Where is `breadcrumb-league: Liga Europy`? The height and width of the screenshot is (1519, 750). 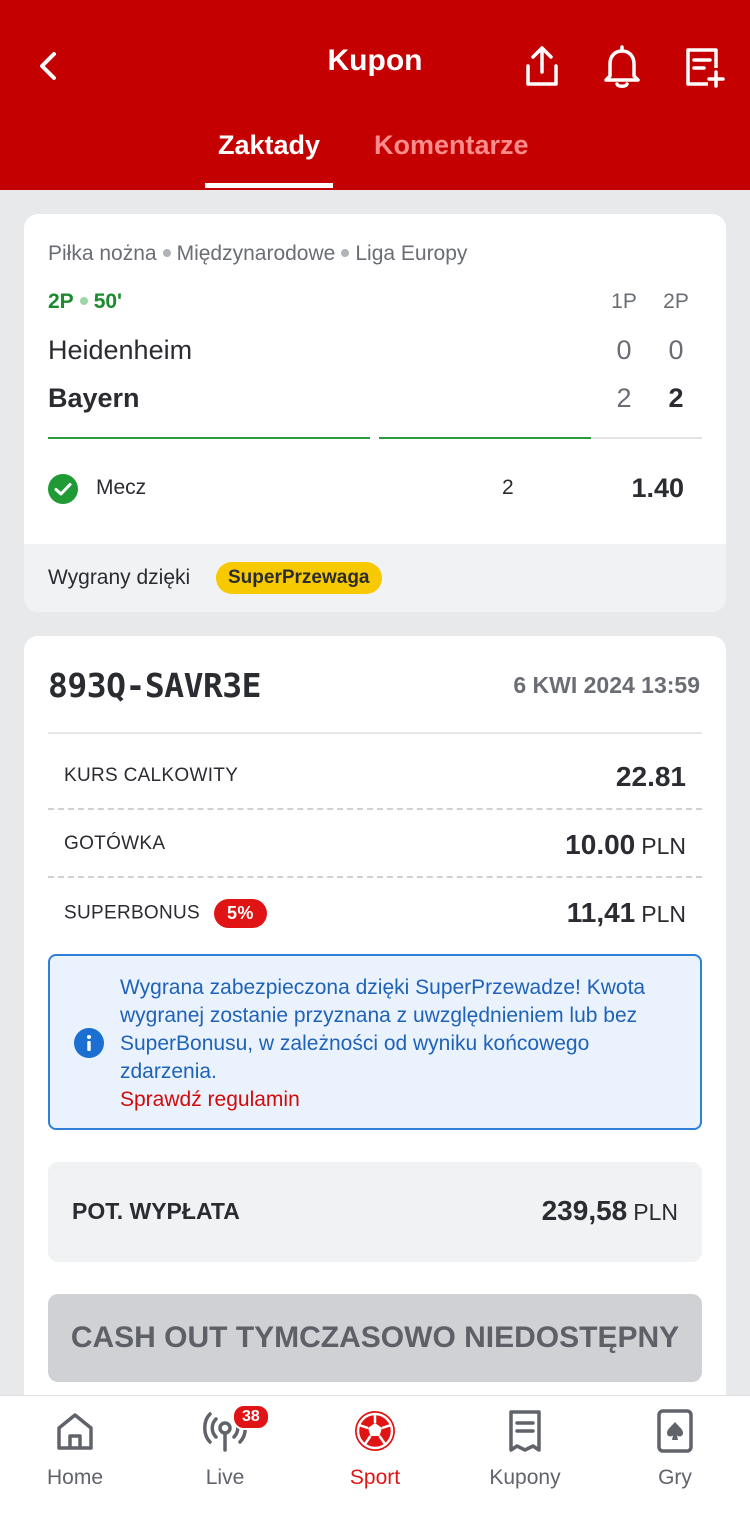 breadcrumb-league: Liga Europy is located at coordinates (411, 253).